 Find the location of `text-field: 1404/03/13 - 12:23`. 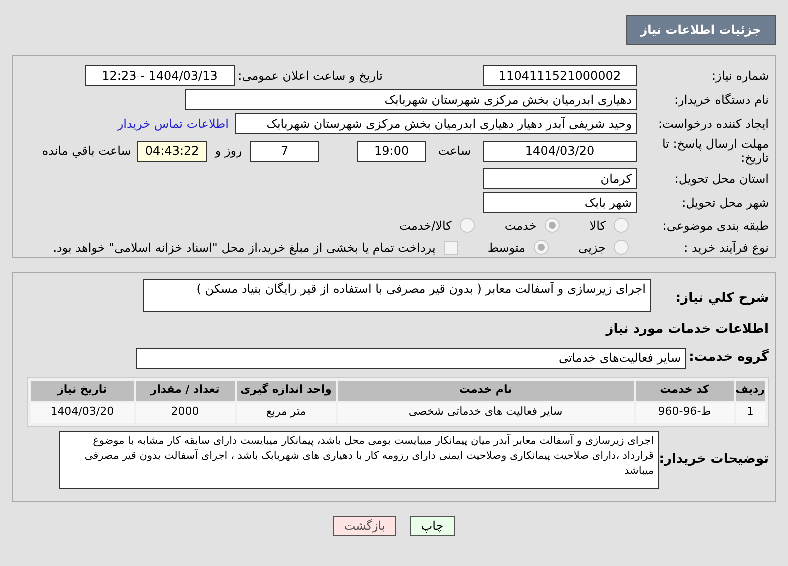

text-field: 1404/03/13 - 12:23 is located at coordinates (160, 75).